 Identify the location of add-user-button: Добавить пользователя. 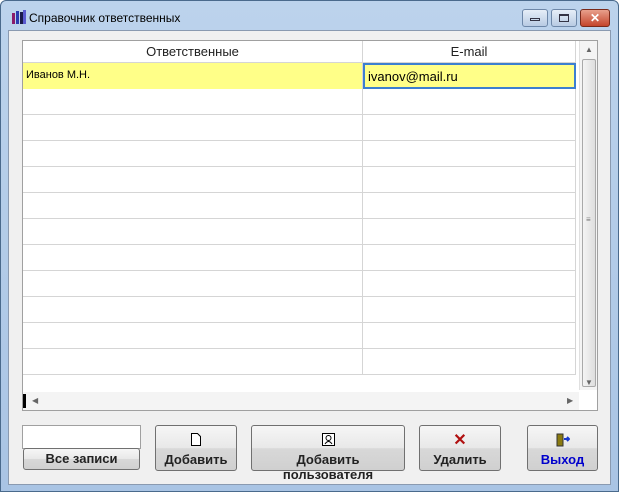
(328, 453).